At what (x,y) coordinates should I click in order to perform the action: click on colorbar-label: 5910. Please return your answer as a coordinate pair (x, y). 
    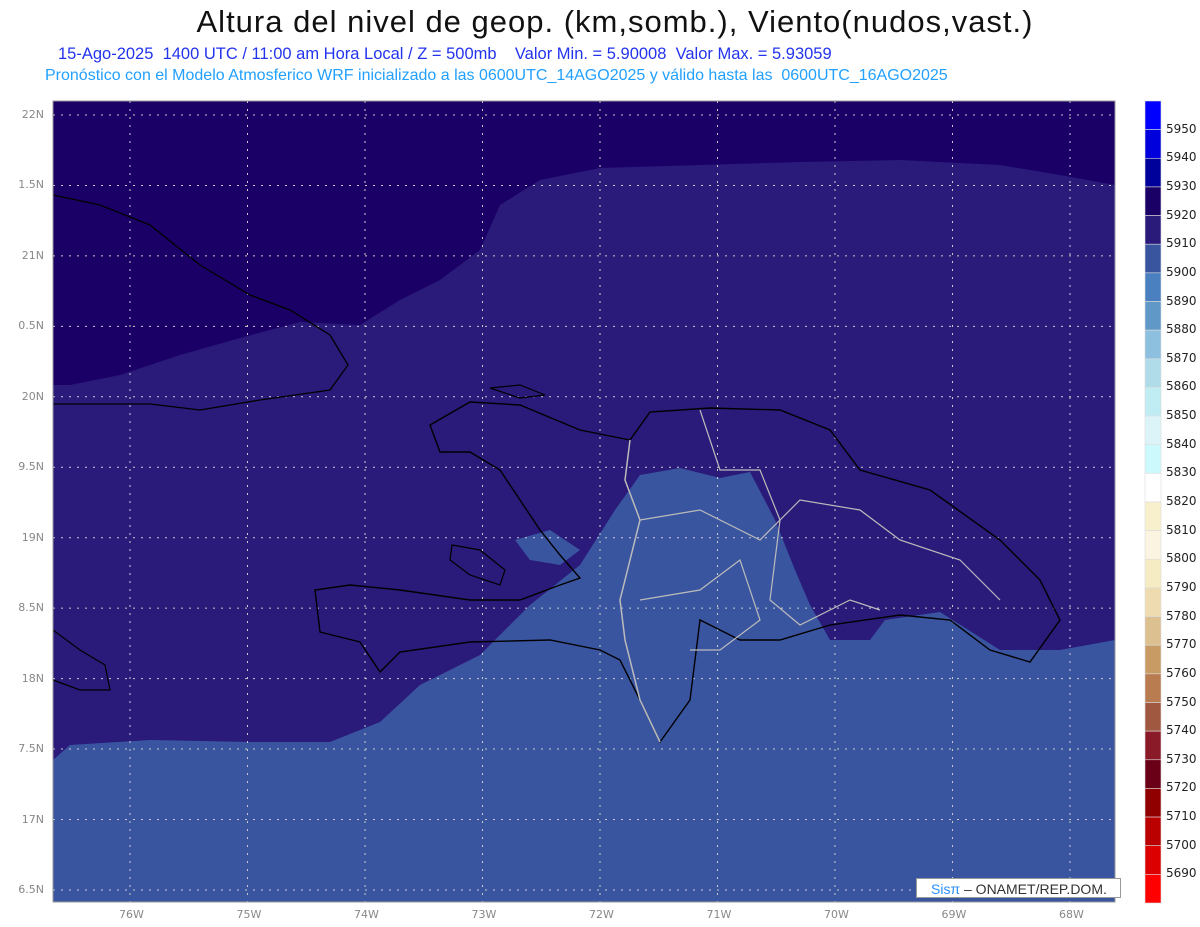
    Looking at the image, I should click on (1181, 243).